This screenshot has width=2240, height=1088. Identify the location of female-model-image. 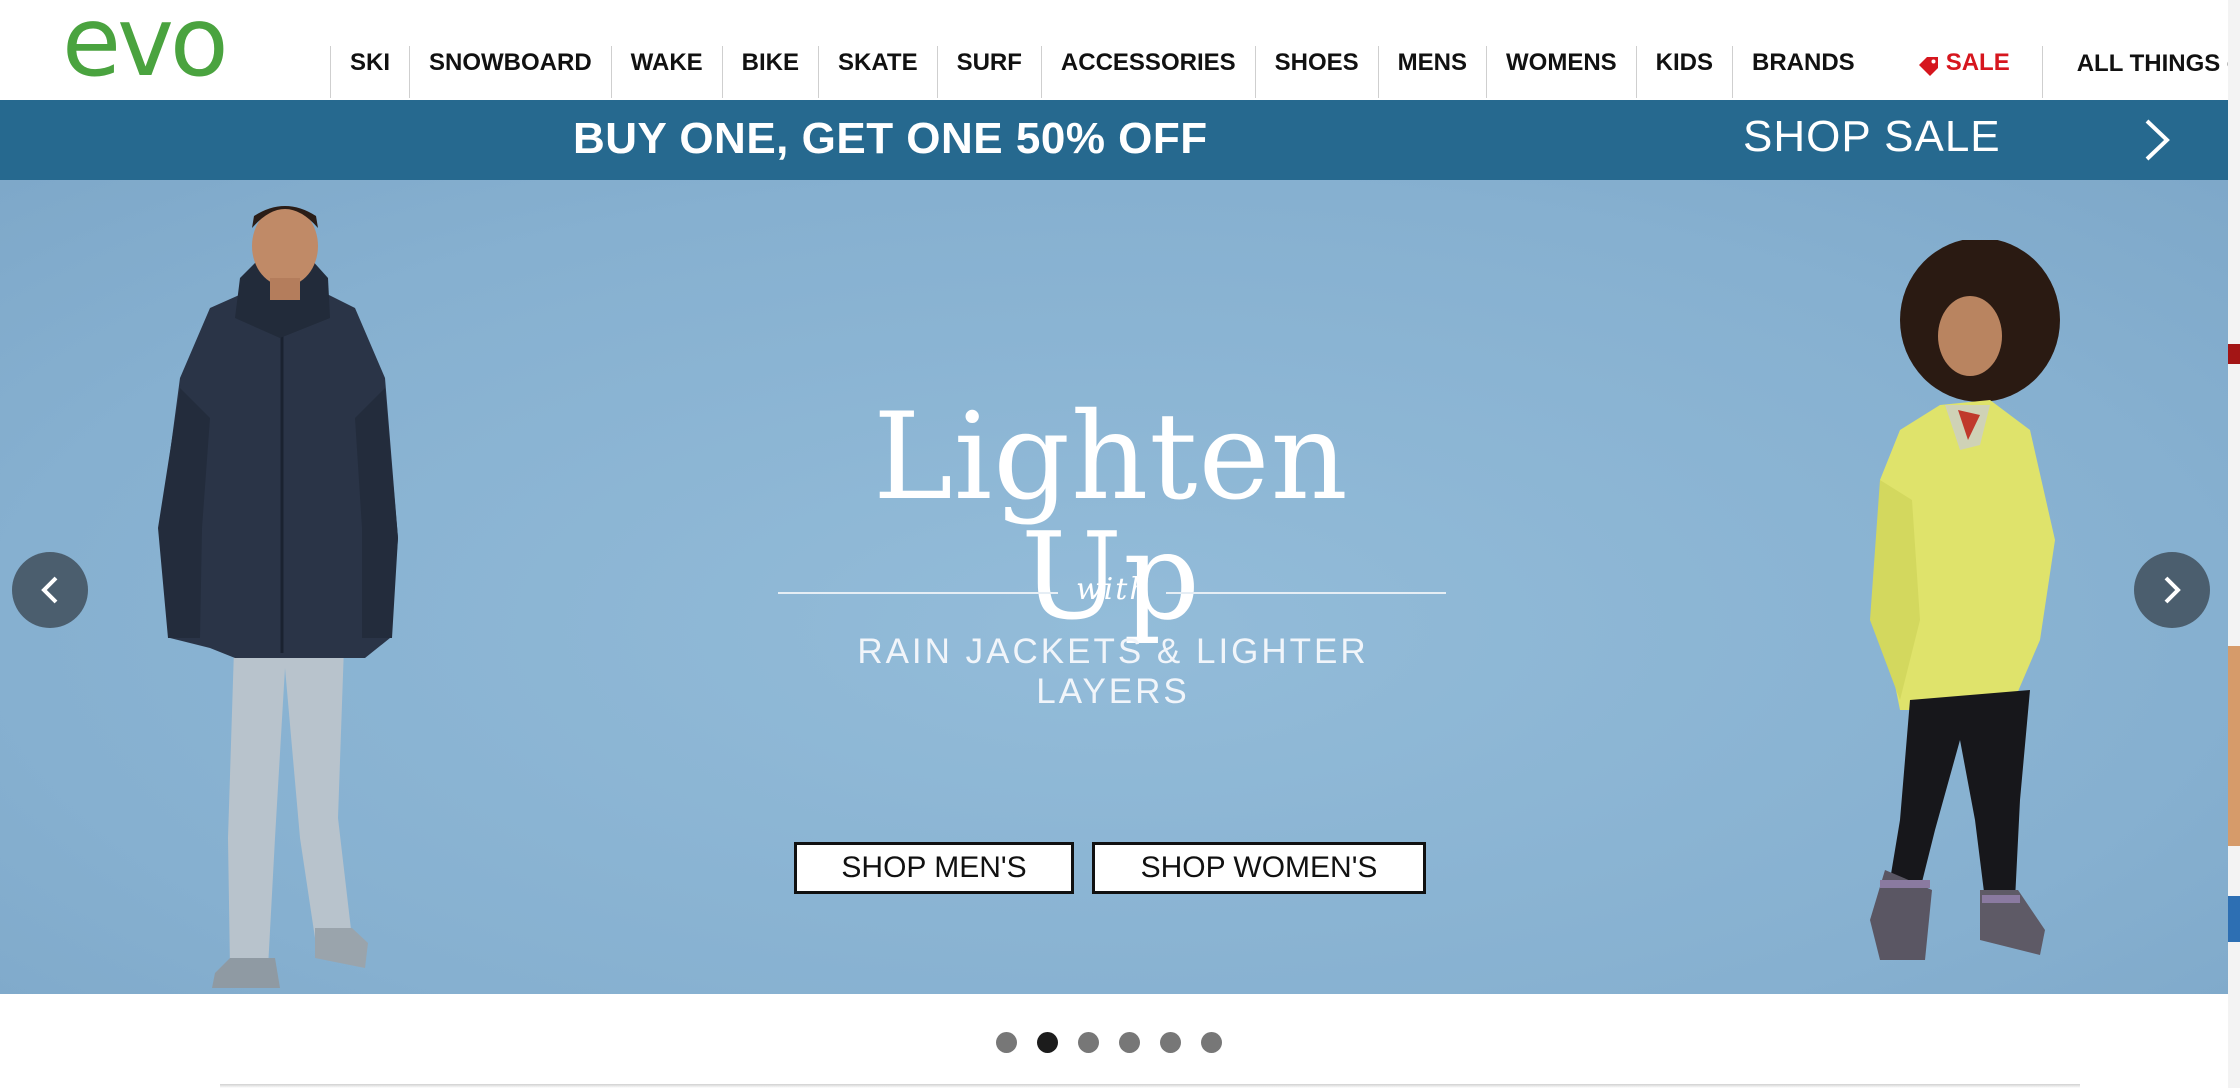
(1965, 600).